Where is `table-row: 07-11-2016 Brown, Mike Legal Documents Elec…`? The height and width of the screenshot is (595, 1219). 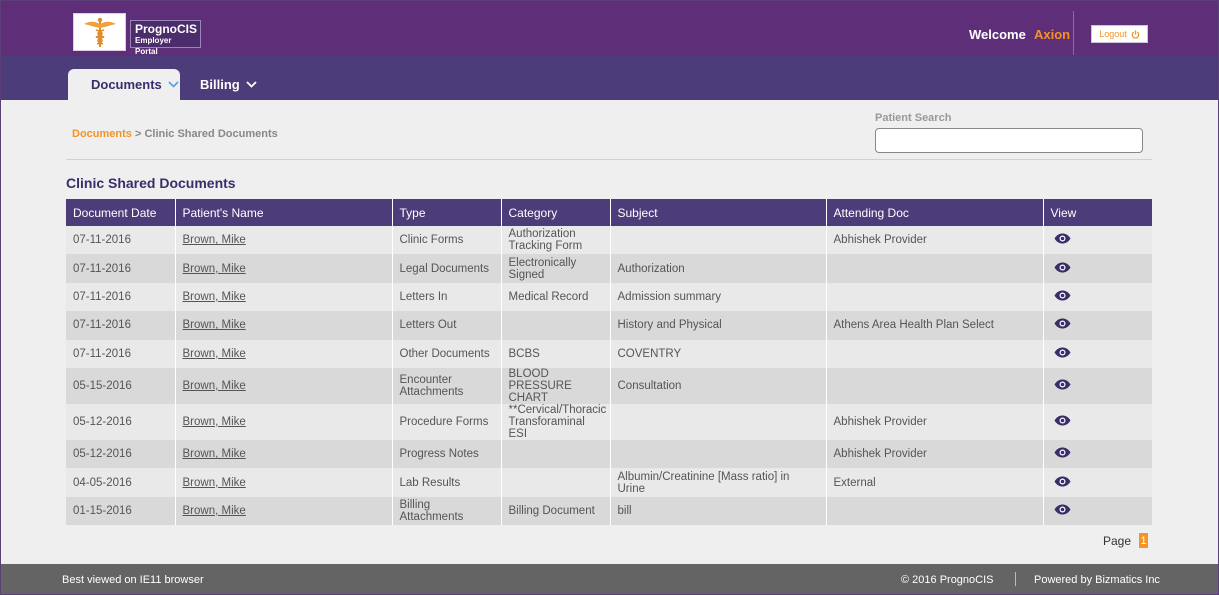
table-row: 07-11-2016 Brown, Mike Legal Documents Elec… is located at coordinates (609, 268).